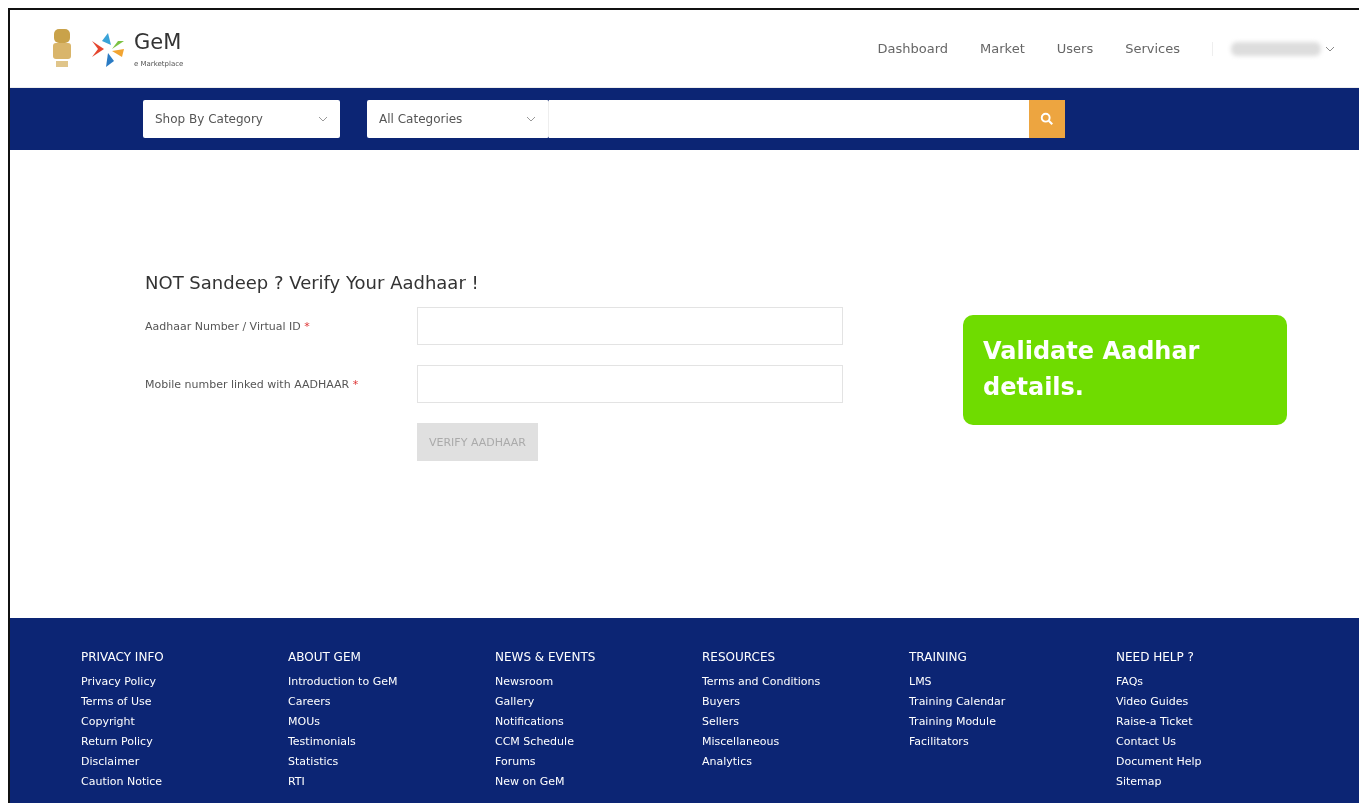 The image size is (1359, 803). What do you see at coordinates (598, 762) in the screenshot?
I see `footer-link: Forums` at bounding box center [598, 762].